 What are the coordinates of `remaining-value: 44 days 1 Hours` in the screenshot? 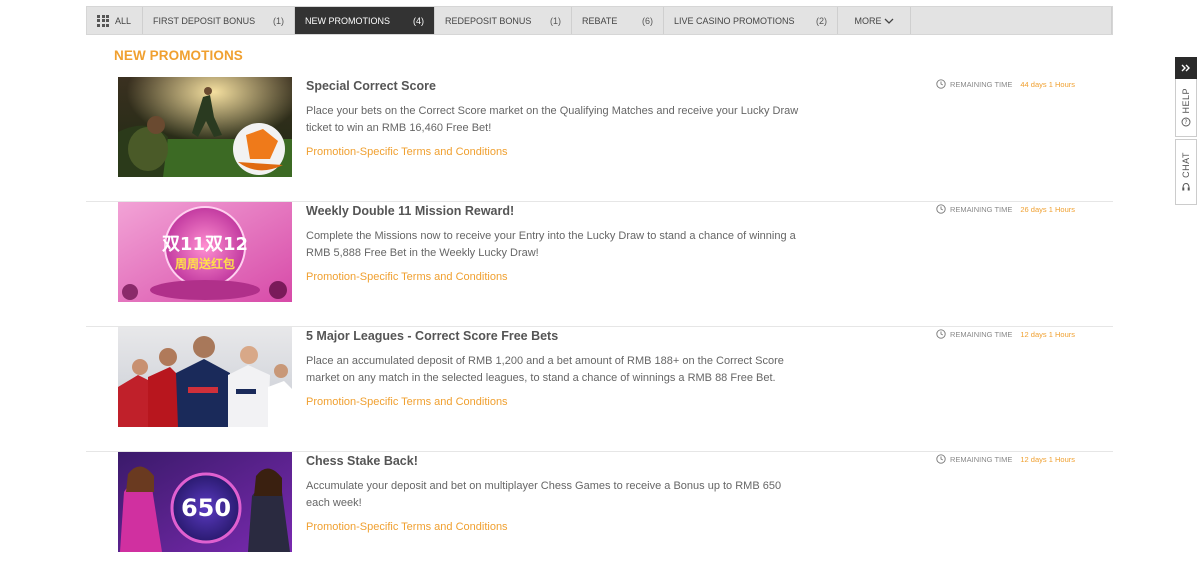 It's located at (1047, 84).